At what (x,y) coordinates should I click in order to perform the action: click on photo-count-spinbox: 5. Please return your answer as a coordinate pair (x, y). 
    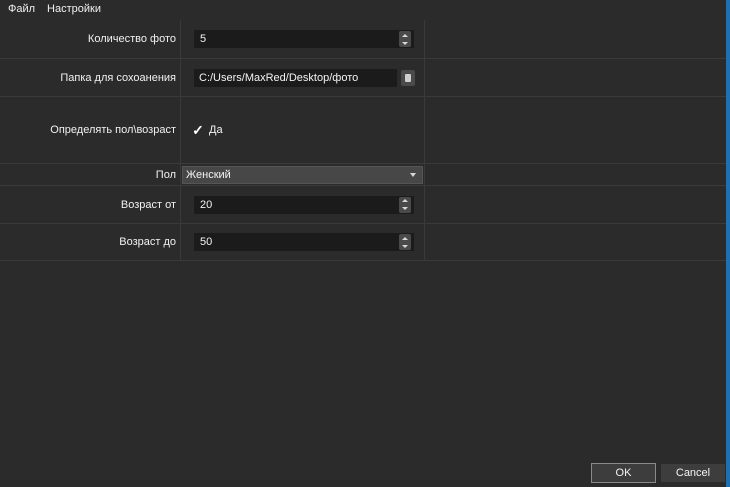
    Looking at the image, I should click on (304, 39).